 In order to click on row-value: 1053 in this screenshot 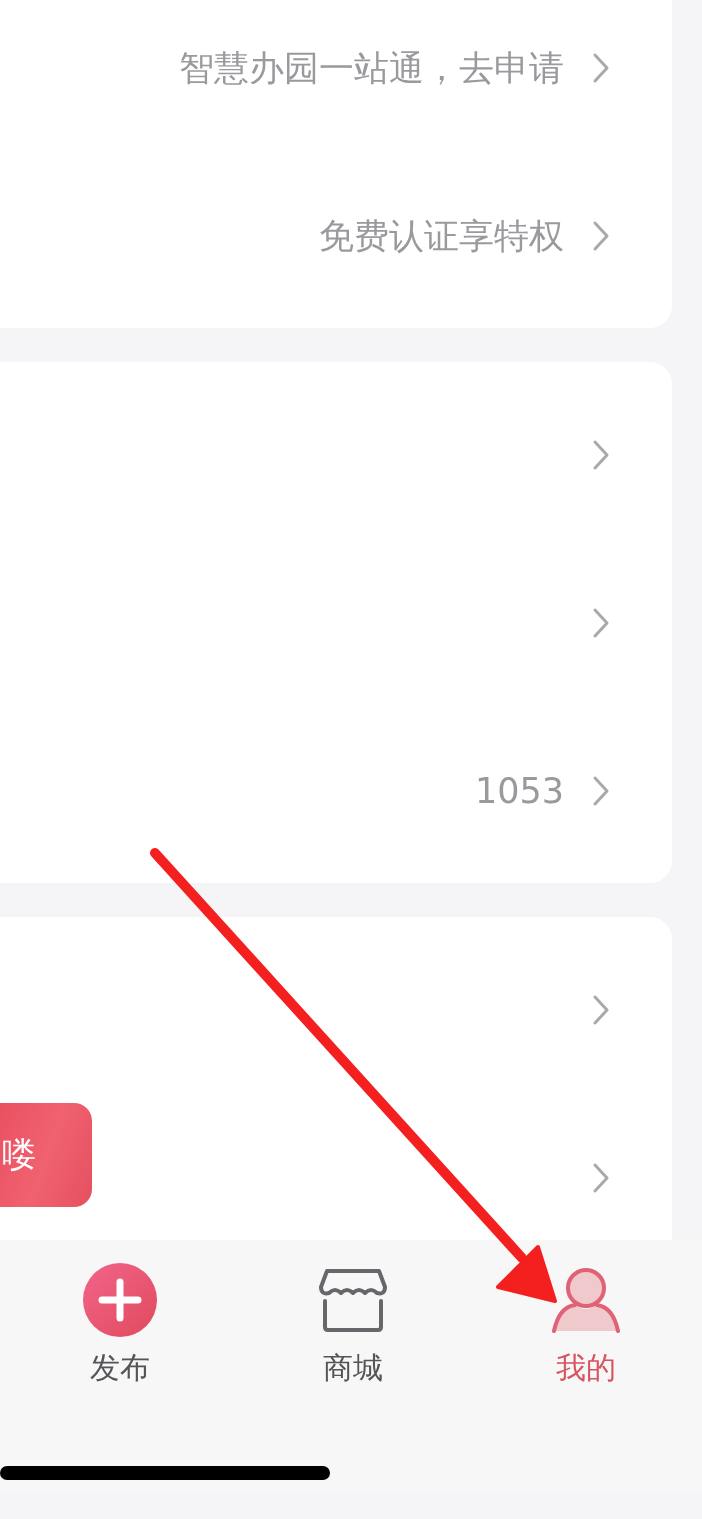, I will do `click(519, 791)`.